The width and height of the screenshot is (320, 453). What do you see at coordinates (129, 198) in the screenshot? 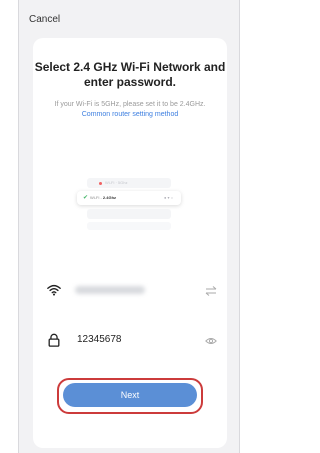
I see `illustration-row-24ghz: ✔ Wi-Fi - 2.4Ghz ● ▾ ○` at bounding box center [129, 198].